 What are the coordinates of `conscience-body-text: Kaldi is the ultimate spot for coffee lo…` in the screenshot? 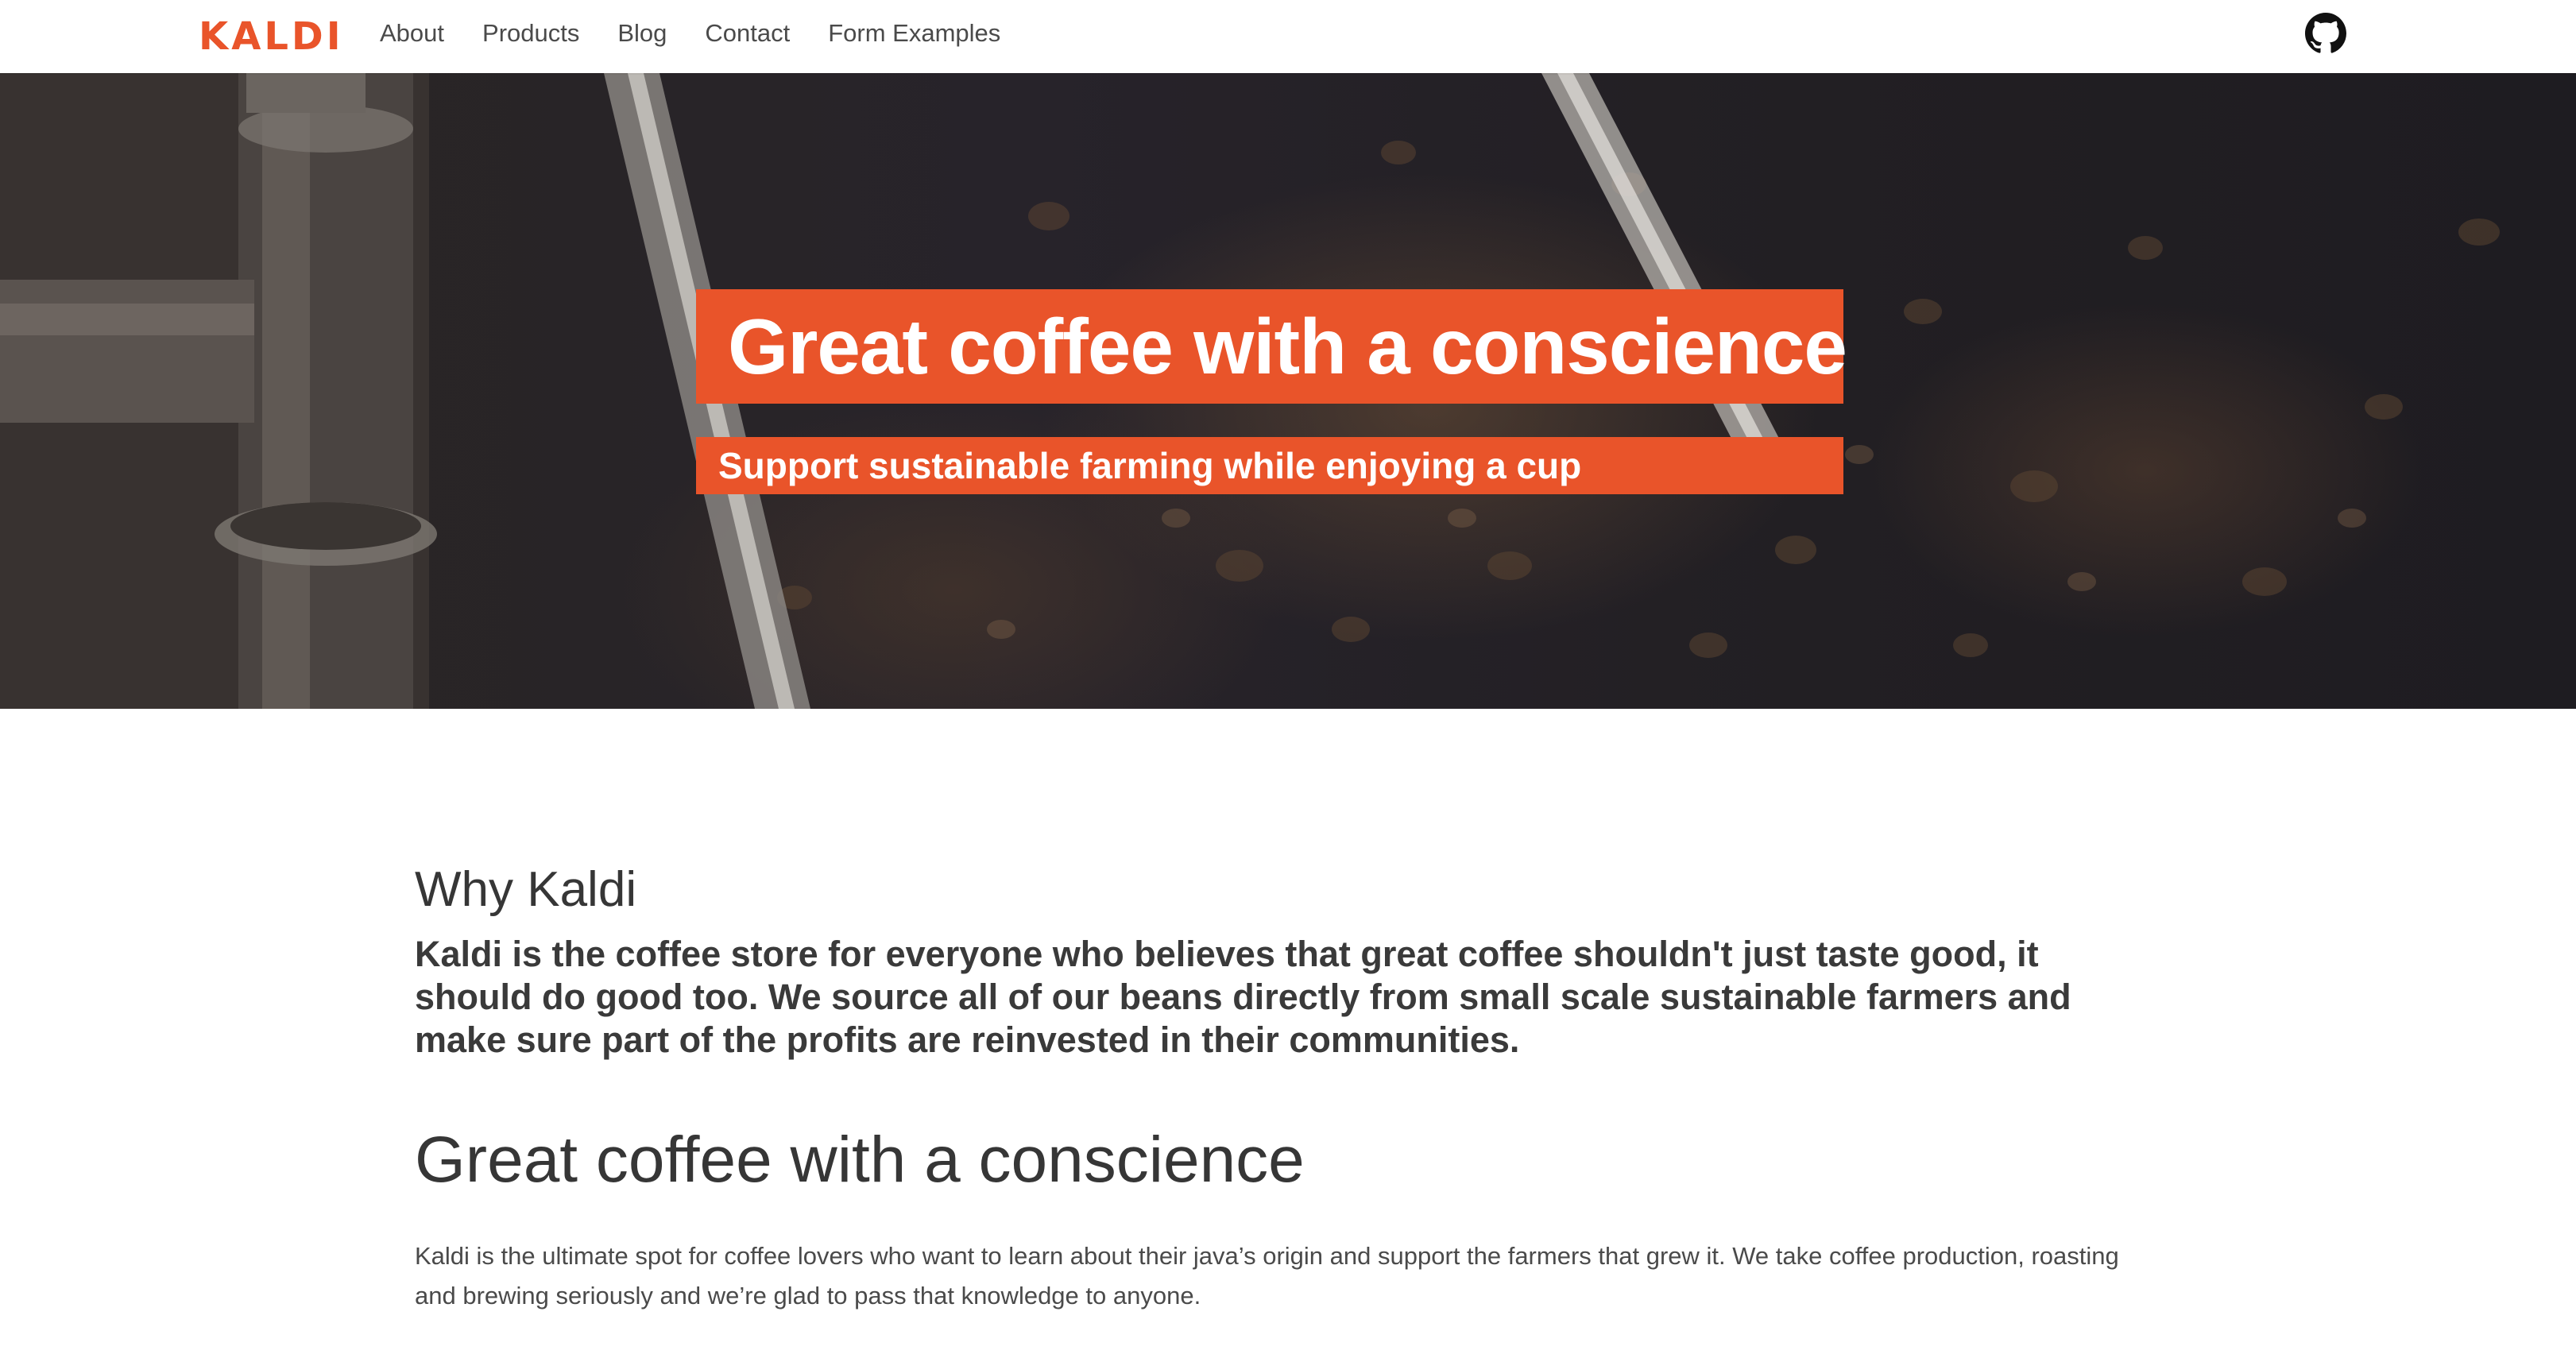 It's located at (1267, 1276).